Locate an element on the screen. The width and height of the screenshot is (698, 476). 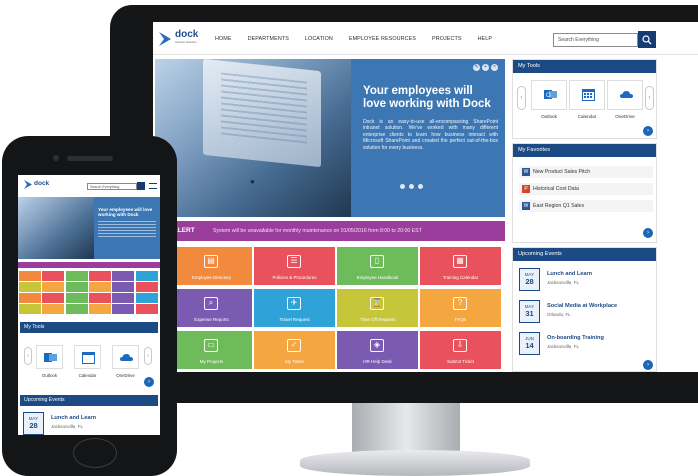
event-title: Social Media at Workplace is located at coordinates (582, 306).